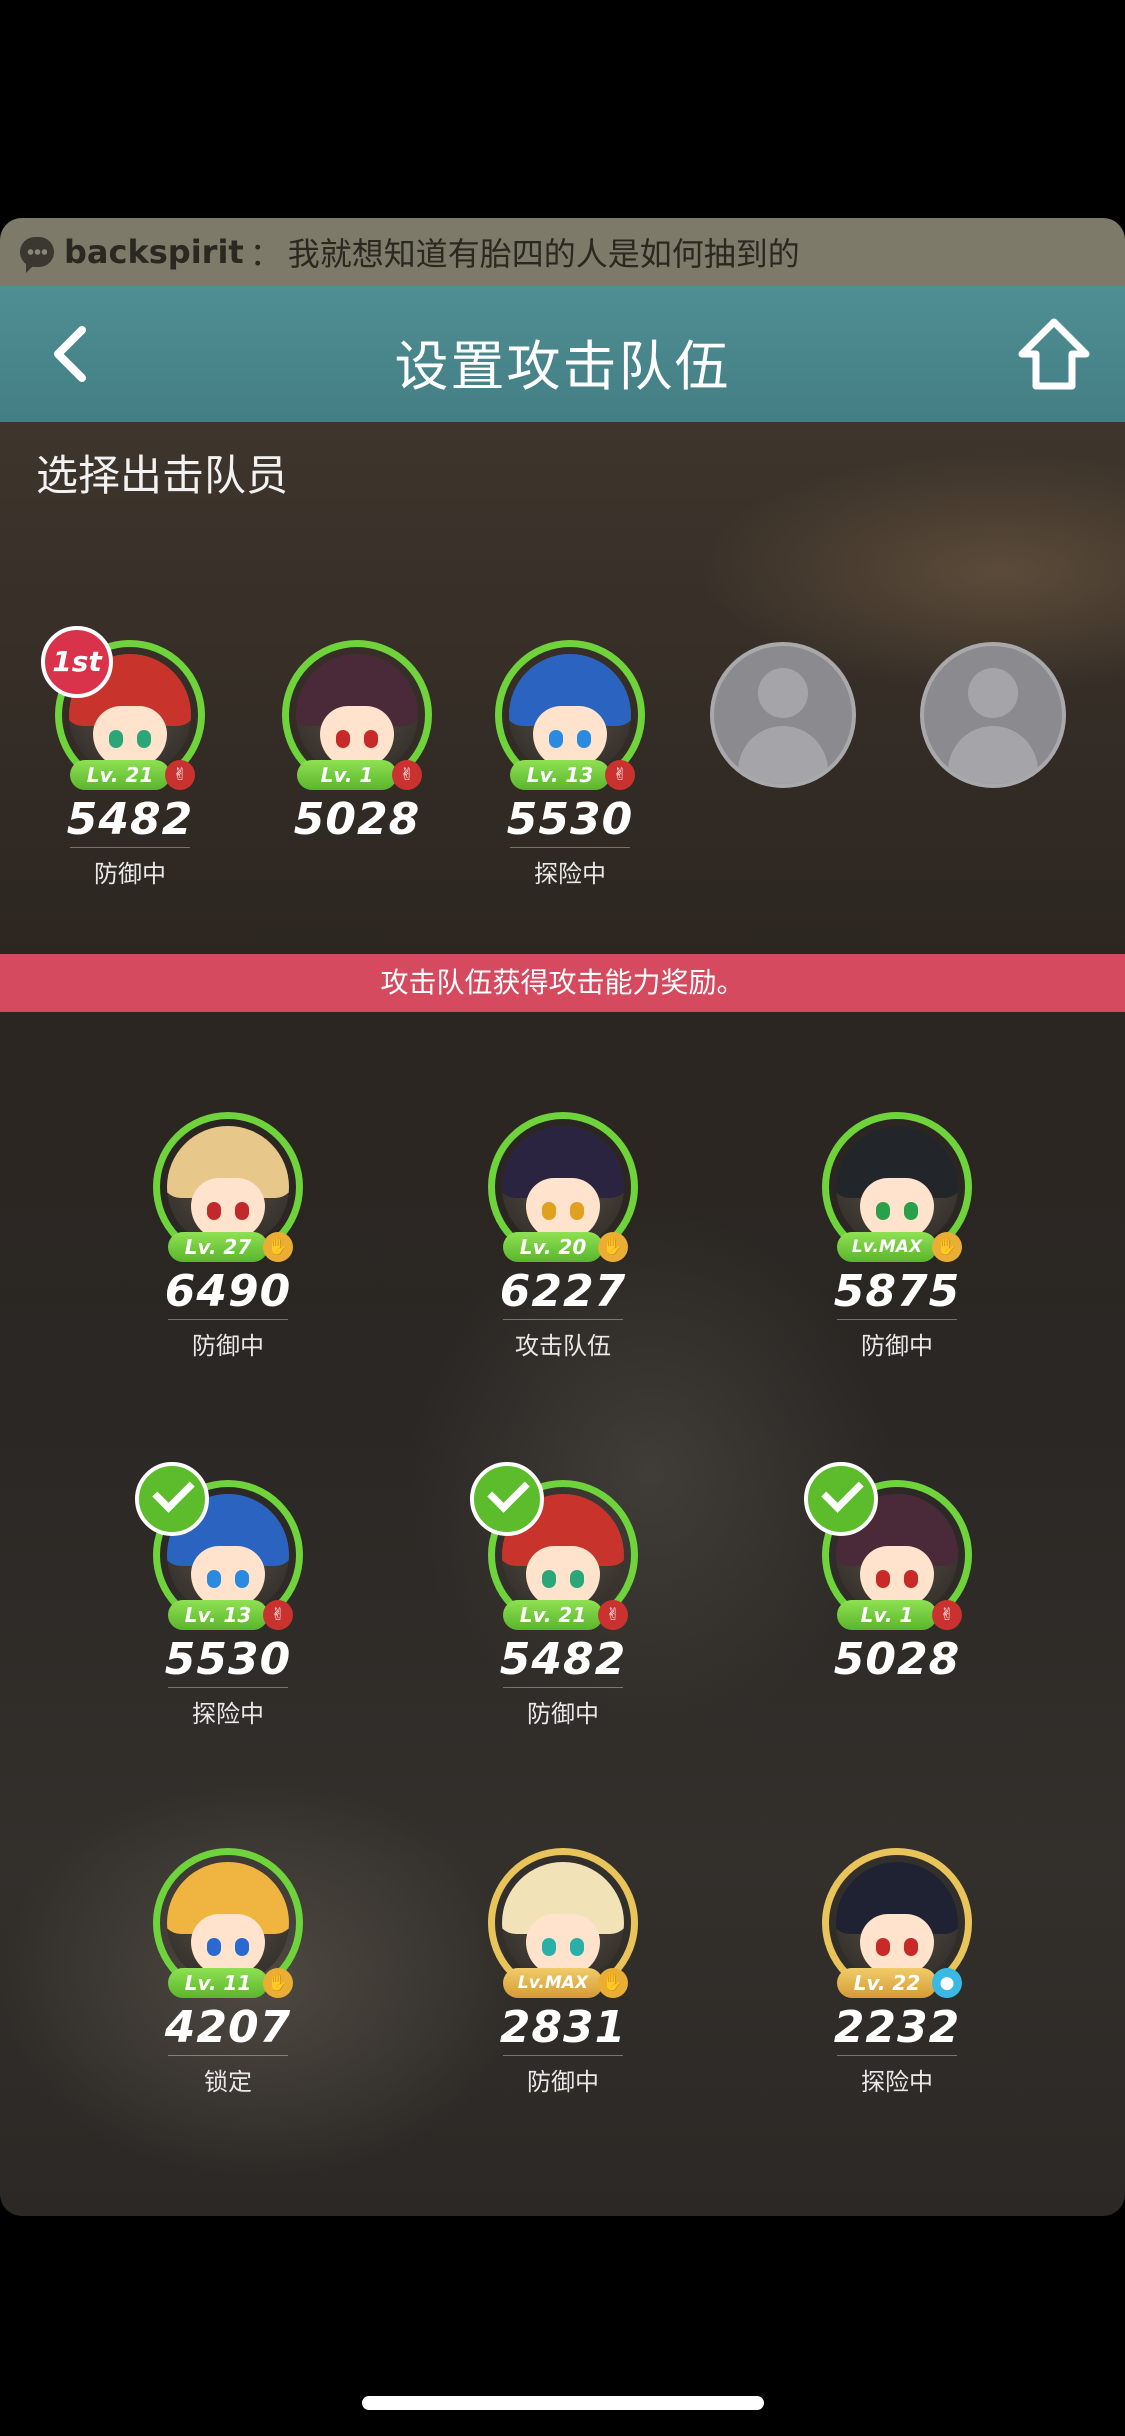  What do you see at coordinates (897, 1291) in the screenshot?
I see `power-value: 5875` at bounding box center [897, 1291].